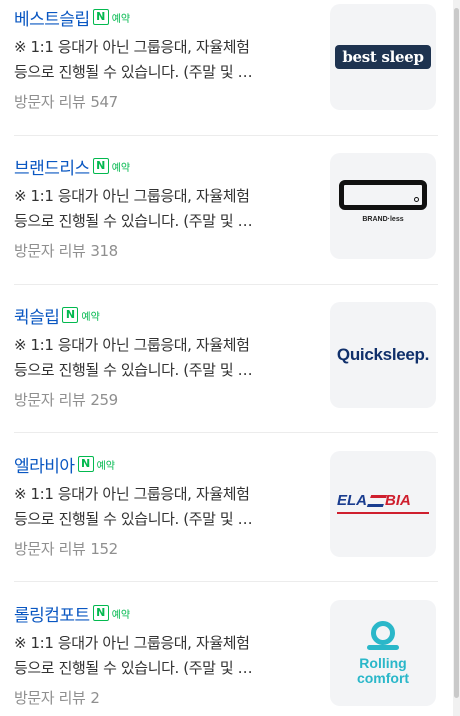  Describe the element at coordinates (416, 199) in the screenshot. I see `logo-dot` at that location.